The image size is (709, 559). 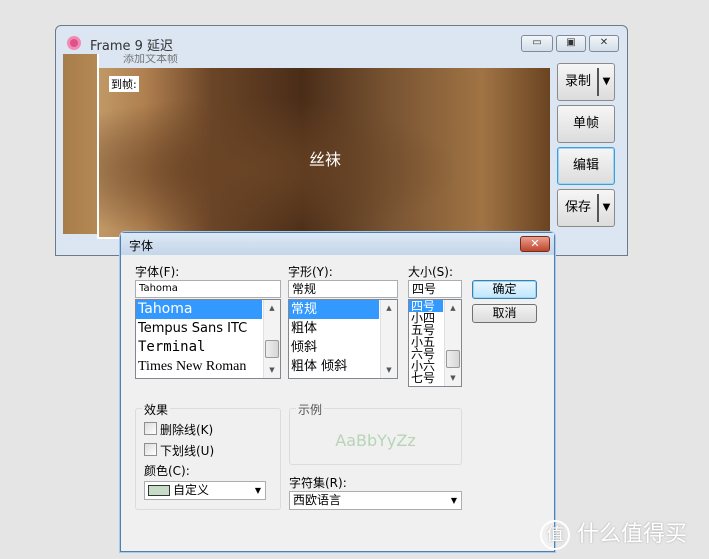 What do you see at coordinates (586, 124) in the screenshot?
I see `single-frame-button: 单帧` at bounding box center [586, 124].